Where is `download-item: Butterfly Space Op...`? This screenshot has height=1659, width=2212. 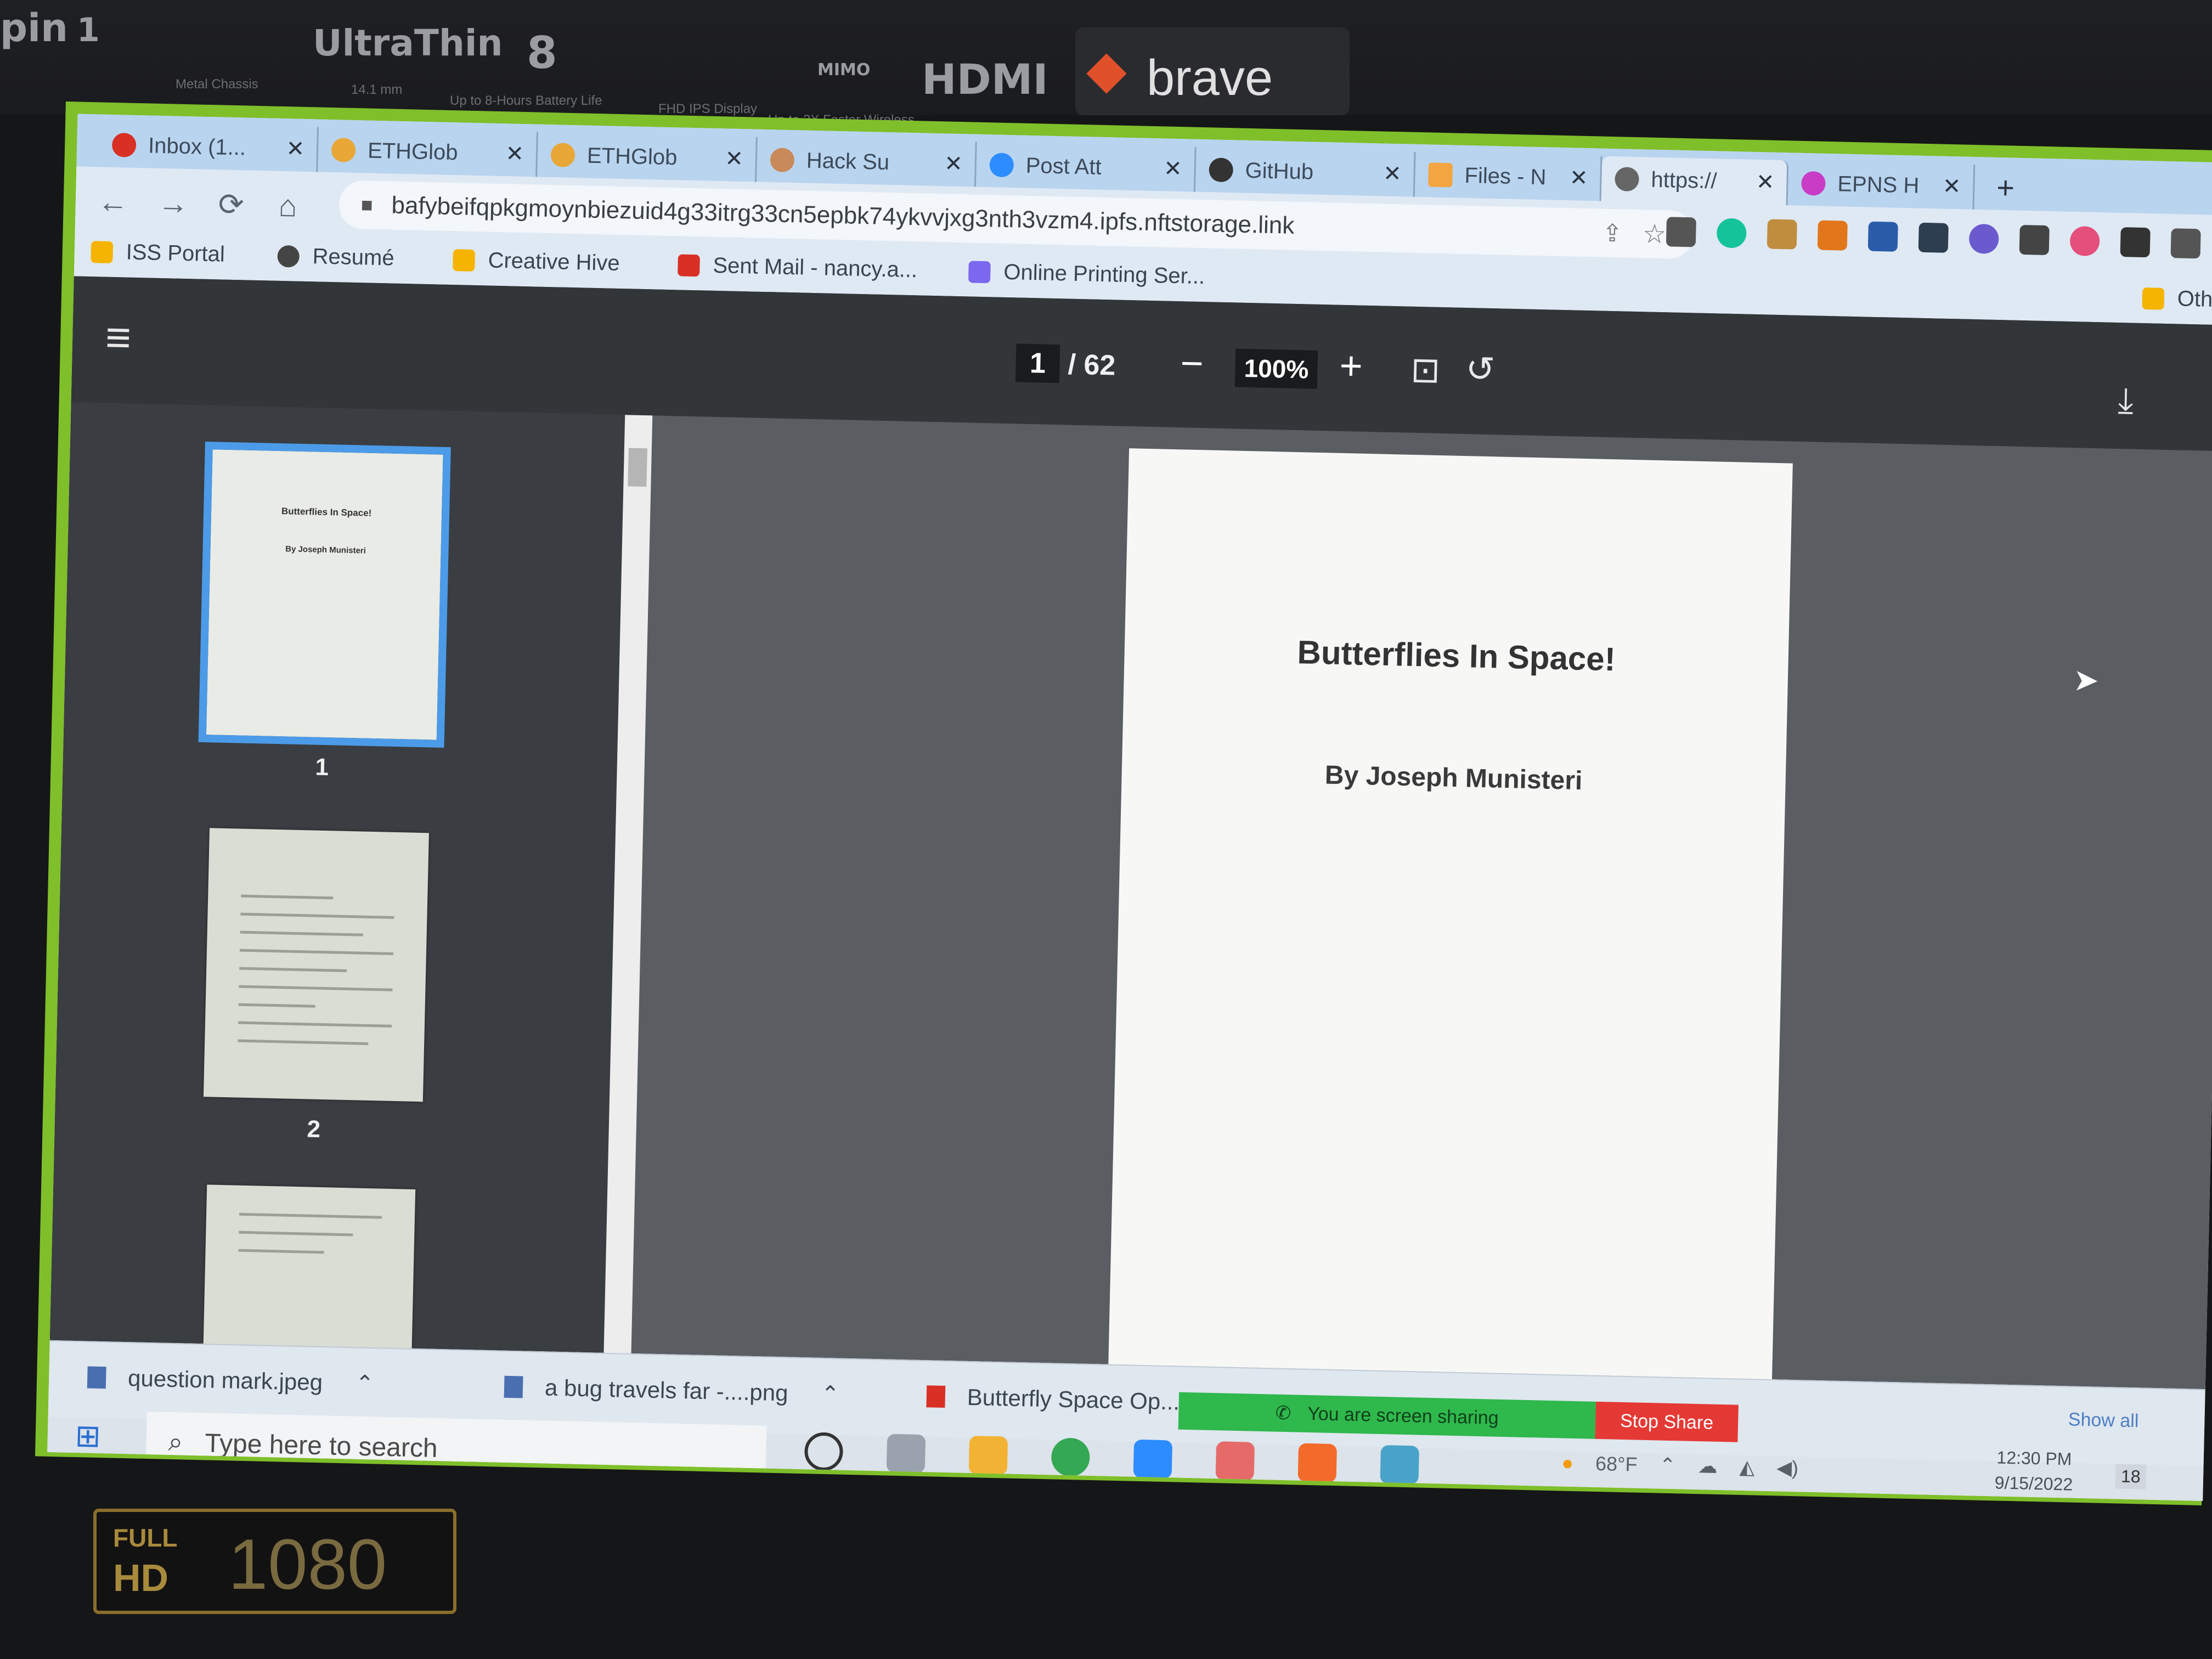 download-item: Butterfly Space Op... is located at coordinates (1053, 1399).